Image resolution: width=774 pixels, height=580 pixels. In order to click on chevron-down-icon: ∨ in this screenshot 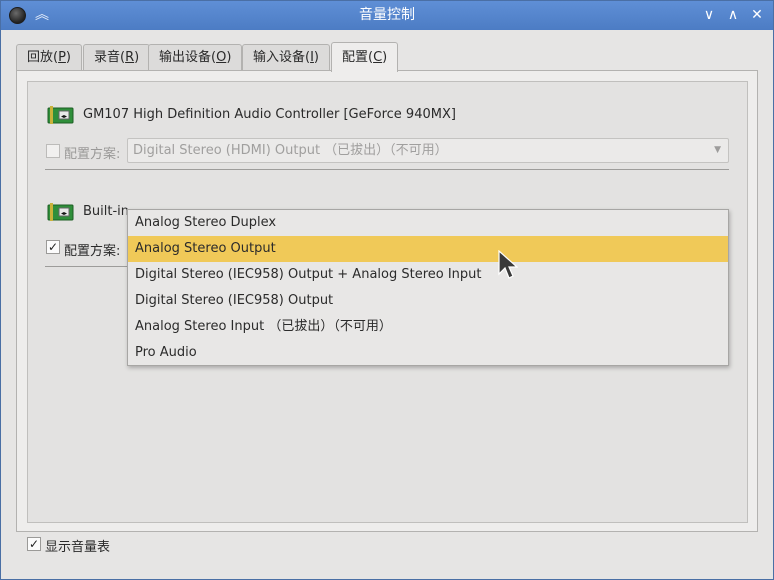, I will do `click(709, 15)`.